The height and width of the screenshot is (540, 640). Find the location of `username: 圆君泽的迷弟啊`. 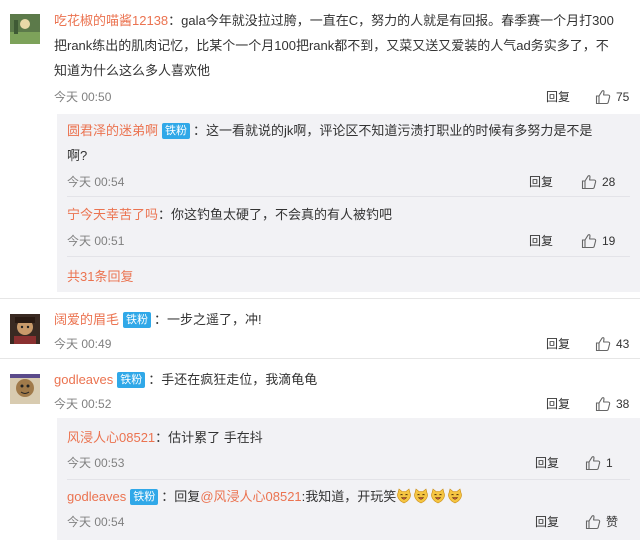

username: 圆君泽的迷弟啊 is located at coordinates (112, 130).